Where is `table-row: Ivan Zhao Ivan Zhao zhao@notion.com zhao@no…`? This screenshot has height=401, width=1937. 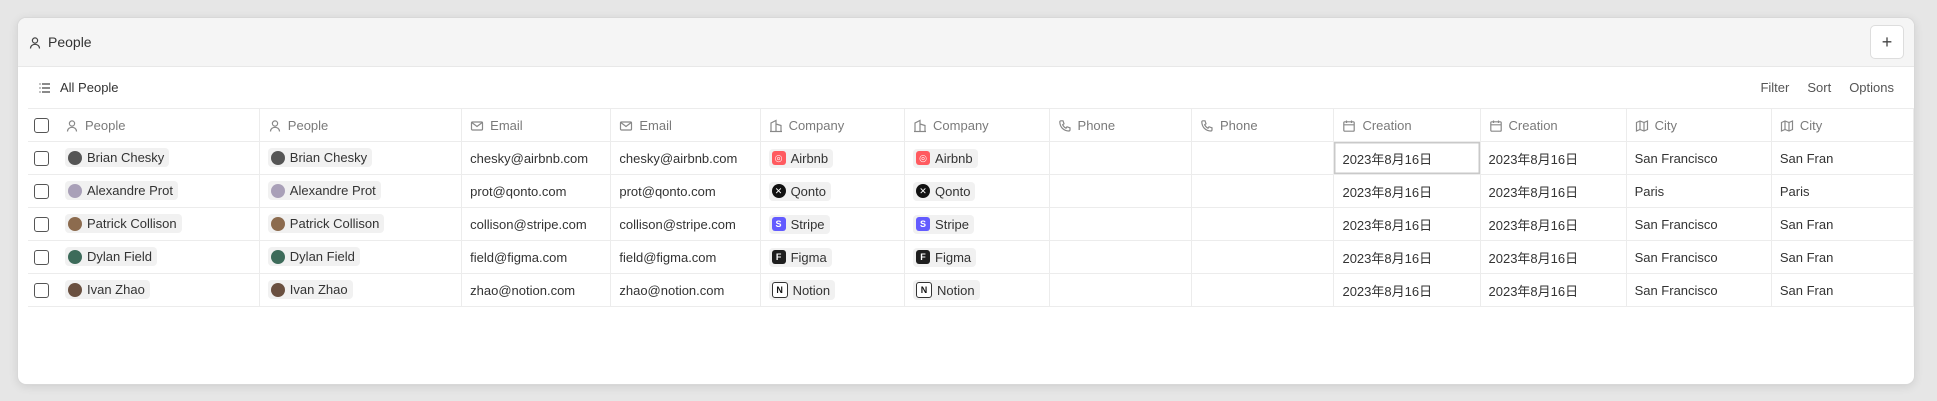
table-row: Ivan Zhao Ivan Zhao zhao@notion.com zhao@no… is located at coordinates (971, 290).